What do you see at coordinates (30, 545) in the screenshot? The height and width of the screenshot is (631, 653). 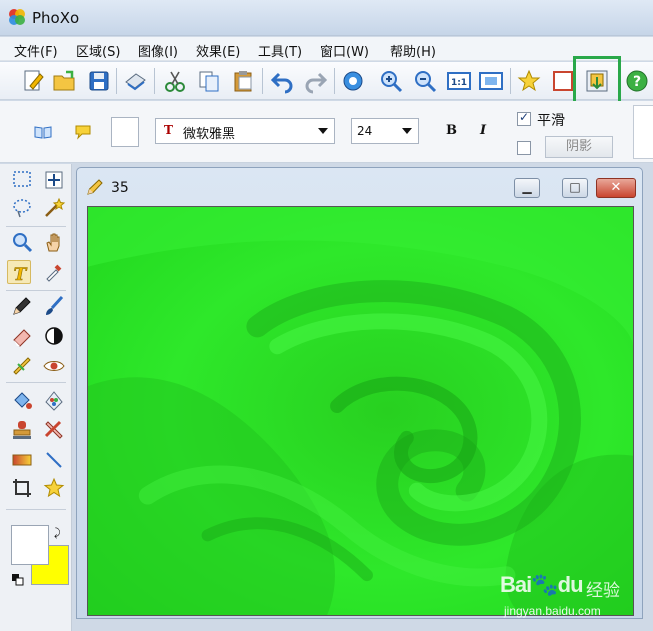 I see `foreground-color-swatch` at bounding box center [30, 545].